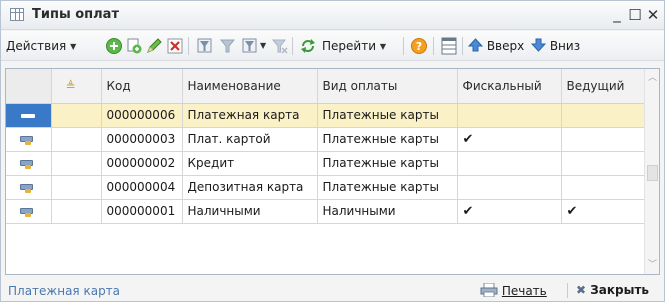  Describe the element at coordinates (505, 46) in the screenshot. I see `up-label: Вверх` at that location.